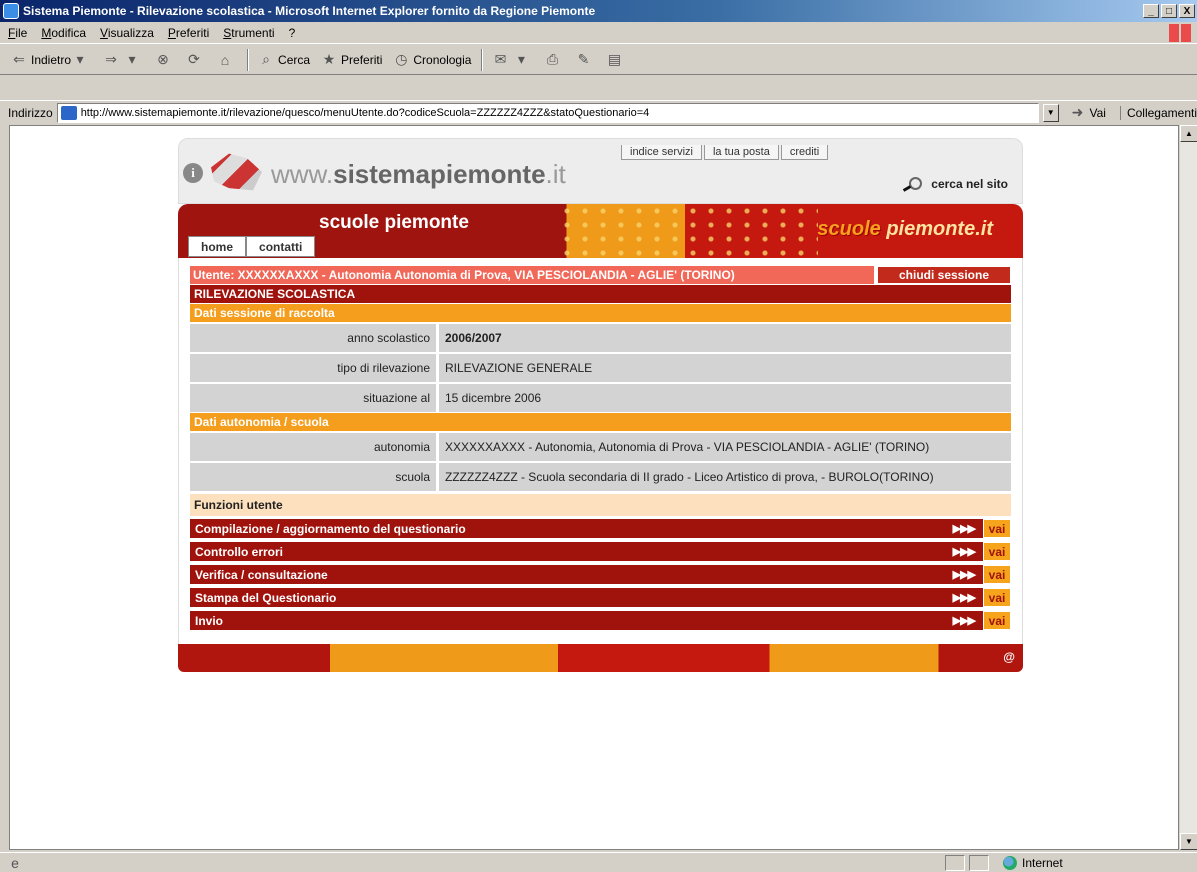 This screenshot has height=872, width=1197. Describe the element at coordinates (600, 294) in the screenshot. I see `page-title: RILEVAZIONE SCOLASTICA` at that location.